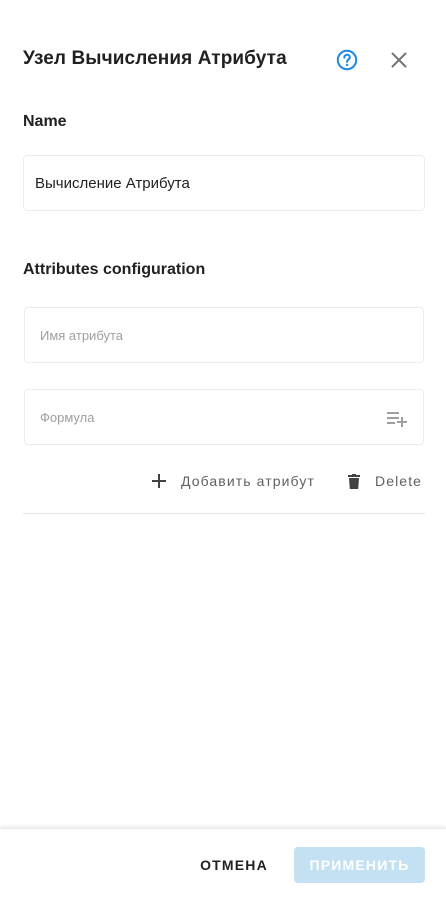 This screenshot has height=916, width=446. What do you see at coordinates (354, 481) in the screenshot?
I see `trash-icon` at bounding box center [354, 481].